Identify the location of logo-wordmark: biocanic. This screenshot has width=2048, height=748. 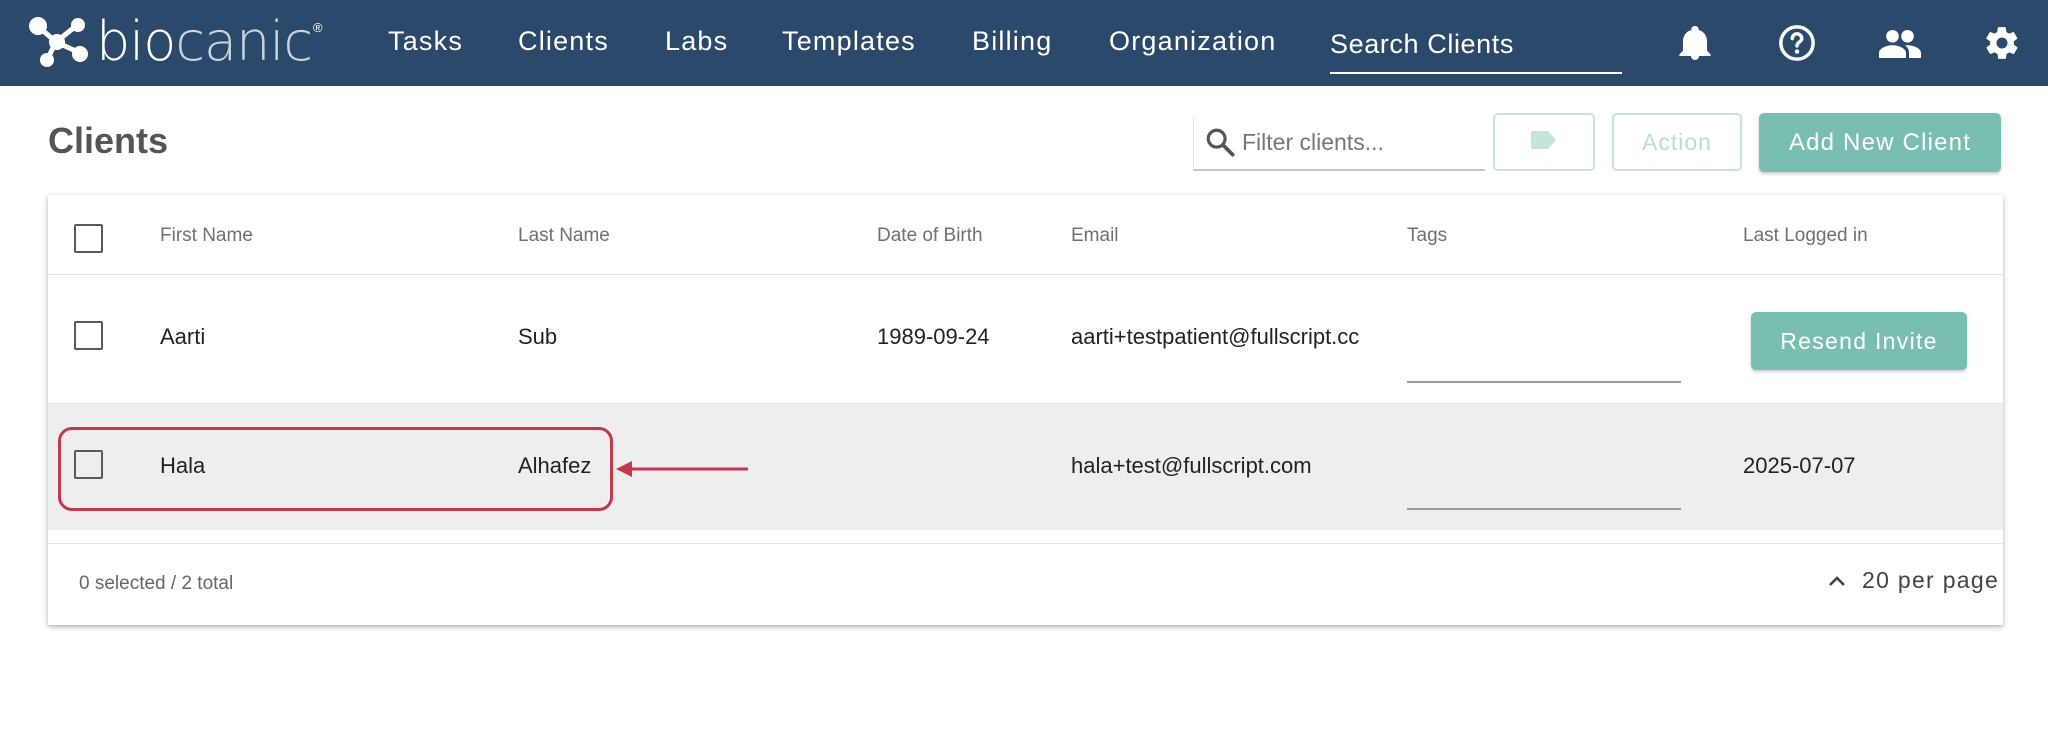
(204, 42).